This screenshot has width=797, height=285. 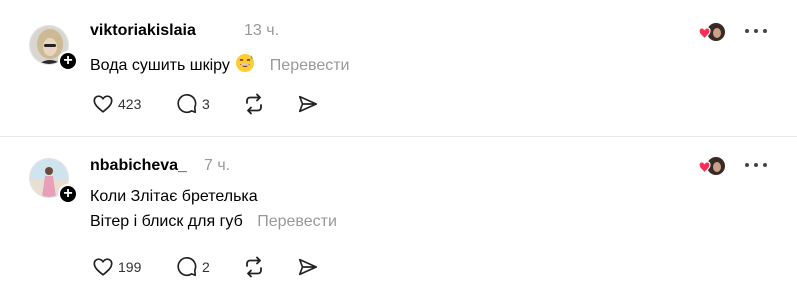 I want to click on post-text: Вітер і блиск для губ Перевести, so click(x=213, y=222).